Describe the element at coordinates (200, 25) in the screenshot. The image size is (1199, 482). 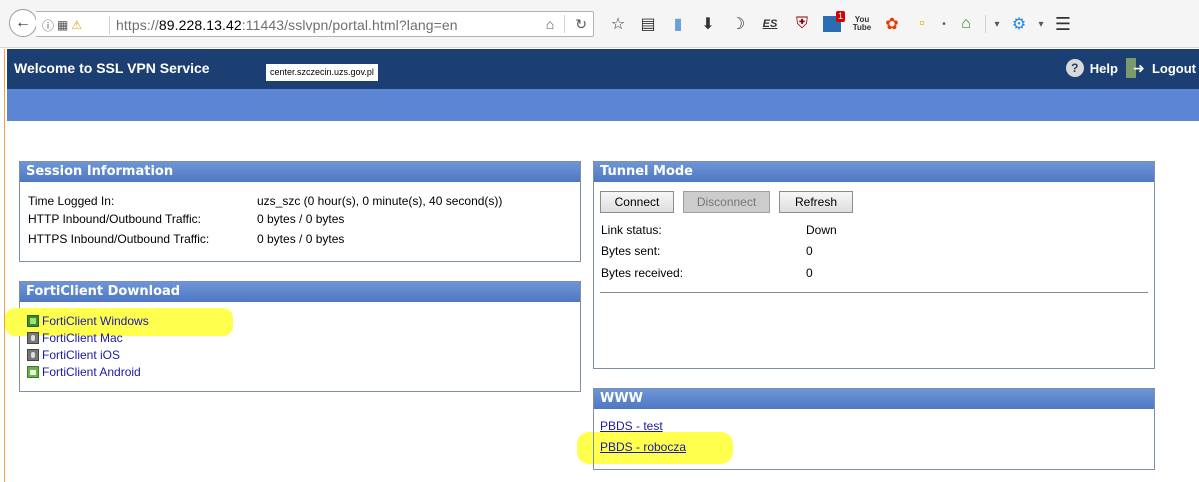
I see `url-host: 89.228.13.42` at that location.